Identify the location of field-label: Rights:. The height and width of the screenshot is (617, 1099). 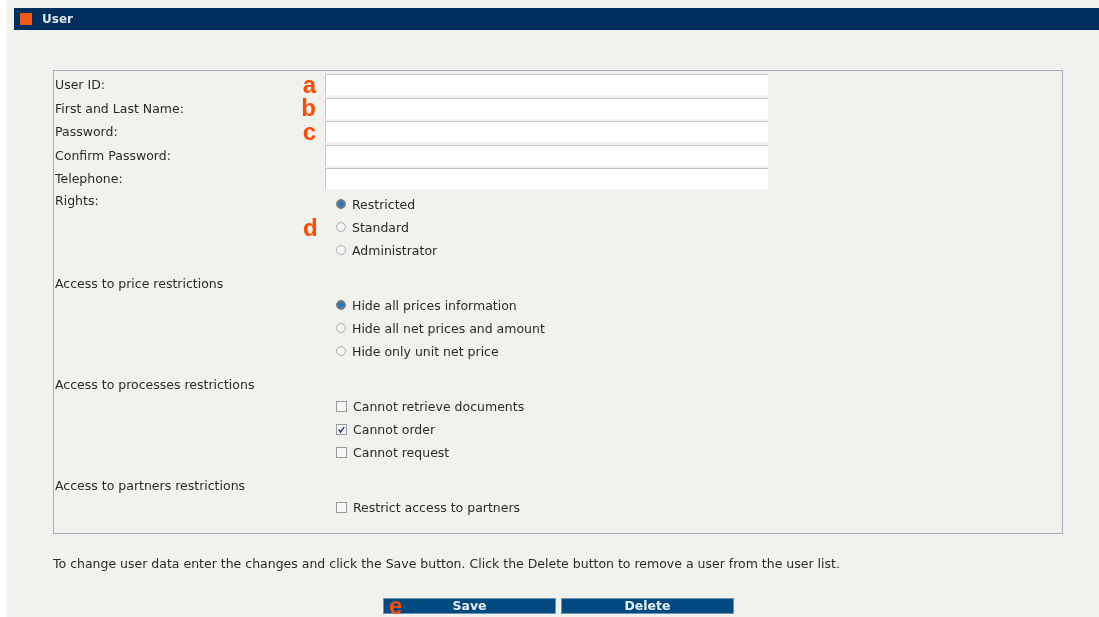
(77, 200).